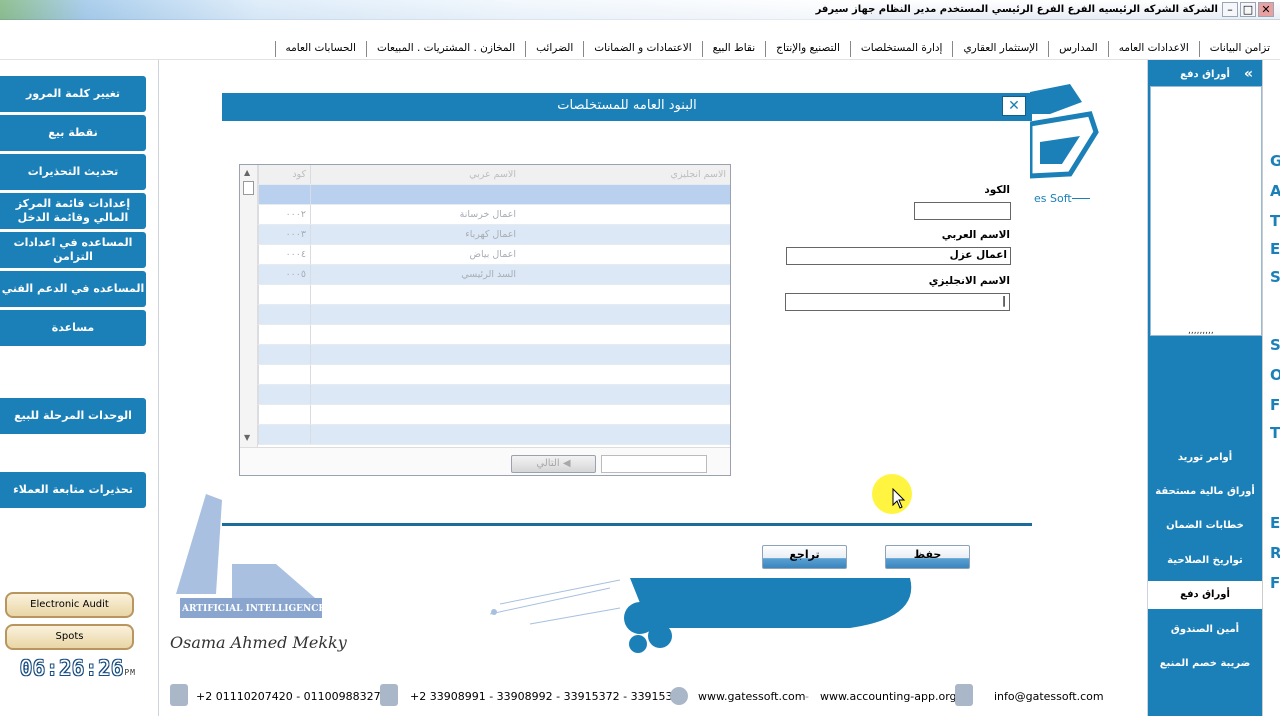 This screenshot has height=720, width=1280. Describe the element at coordinates (901, 49) in the screenshot. I see `menu-item-6: إدارة المستخلصات` at that location.